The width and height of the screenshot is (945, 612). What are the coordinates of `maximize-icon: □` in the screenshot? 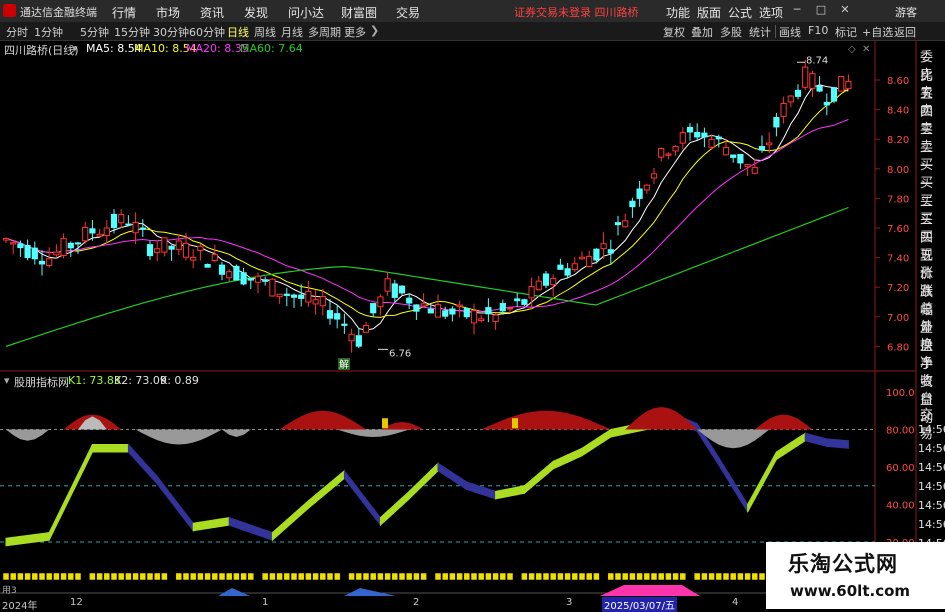 It's located at (821, 10).